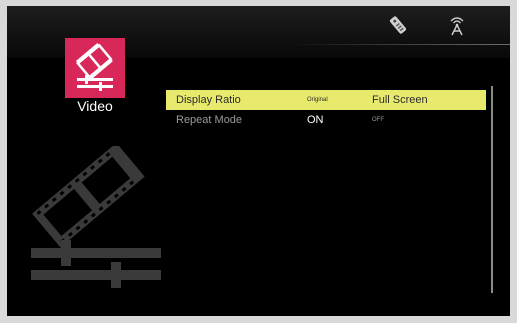 Image resolution: width=517 pixels, height=323 pixels. I want to click on video-category-tile, so click(95, 68).